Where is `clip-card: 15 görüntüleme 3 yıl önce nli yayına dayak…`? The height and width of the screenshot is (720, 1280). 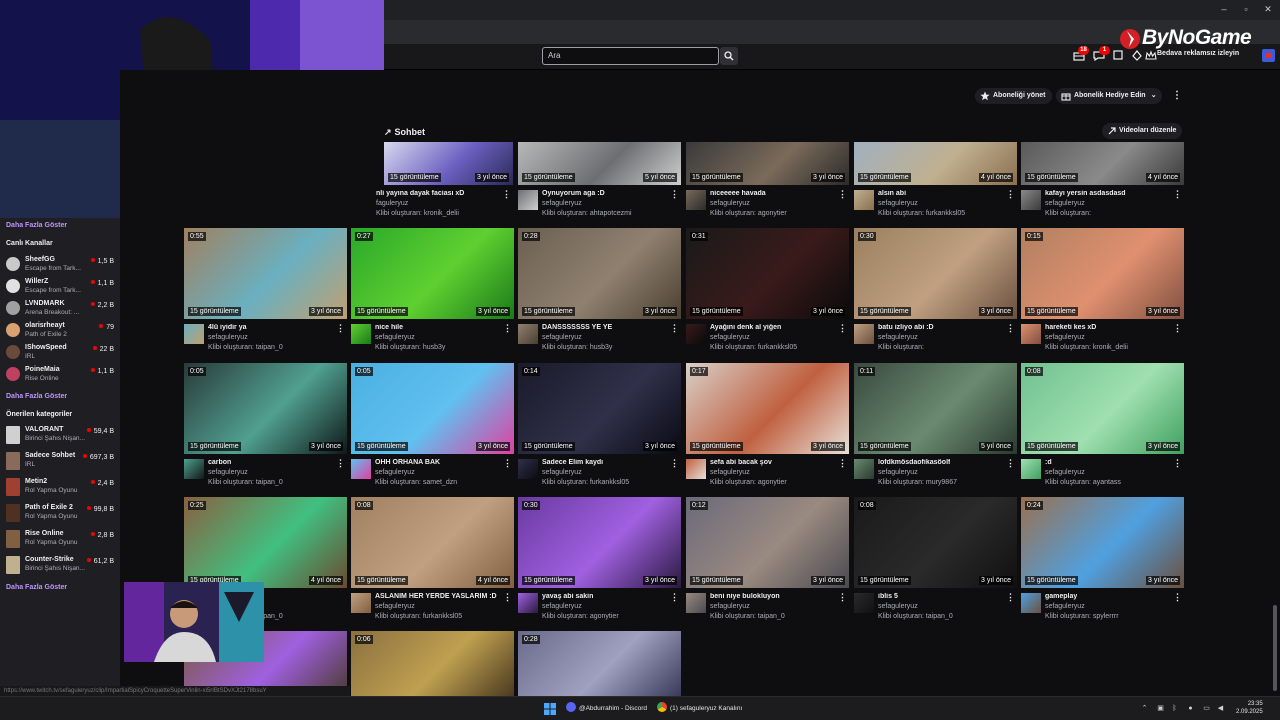 clip-card: 15 görüntüleme 3 yıl önce nli yayına dayak… is located at coordinates (431, 185).